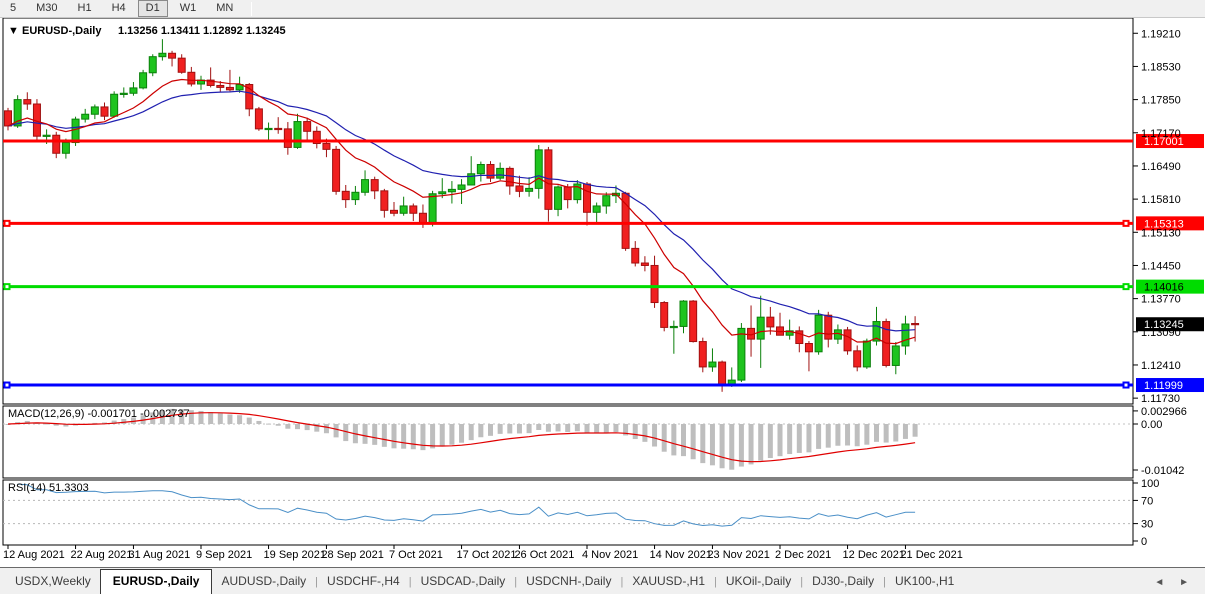  What do you see at coordinates (1163, 386) in the screenshot?
I see `svg-text: 1.11999` at bounding box center [1163, 386].